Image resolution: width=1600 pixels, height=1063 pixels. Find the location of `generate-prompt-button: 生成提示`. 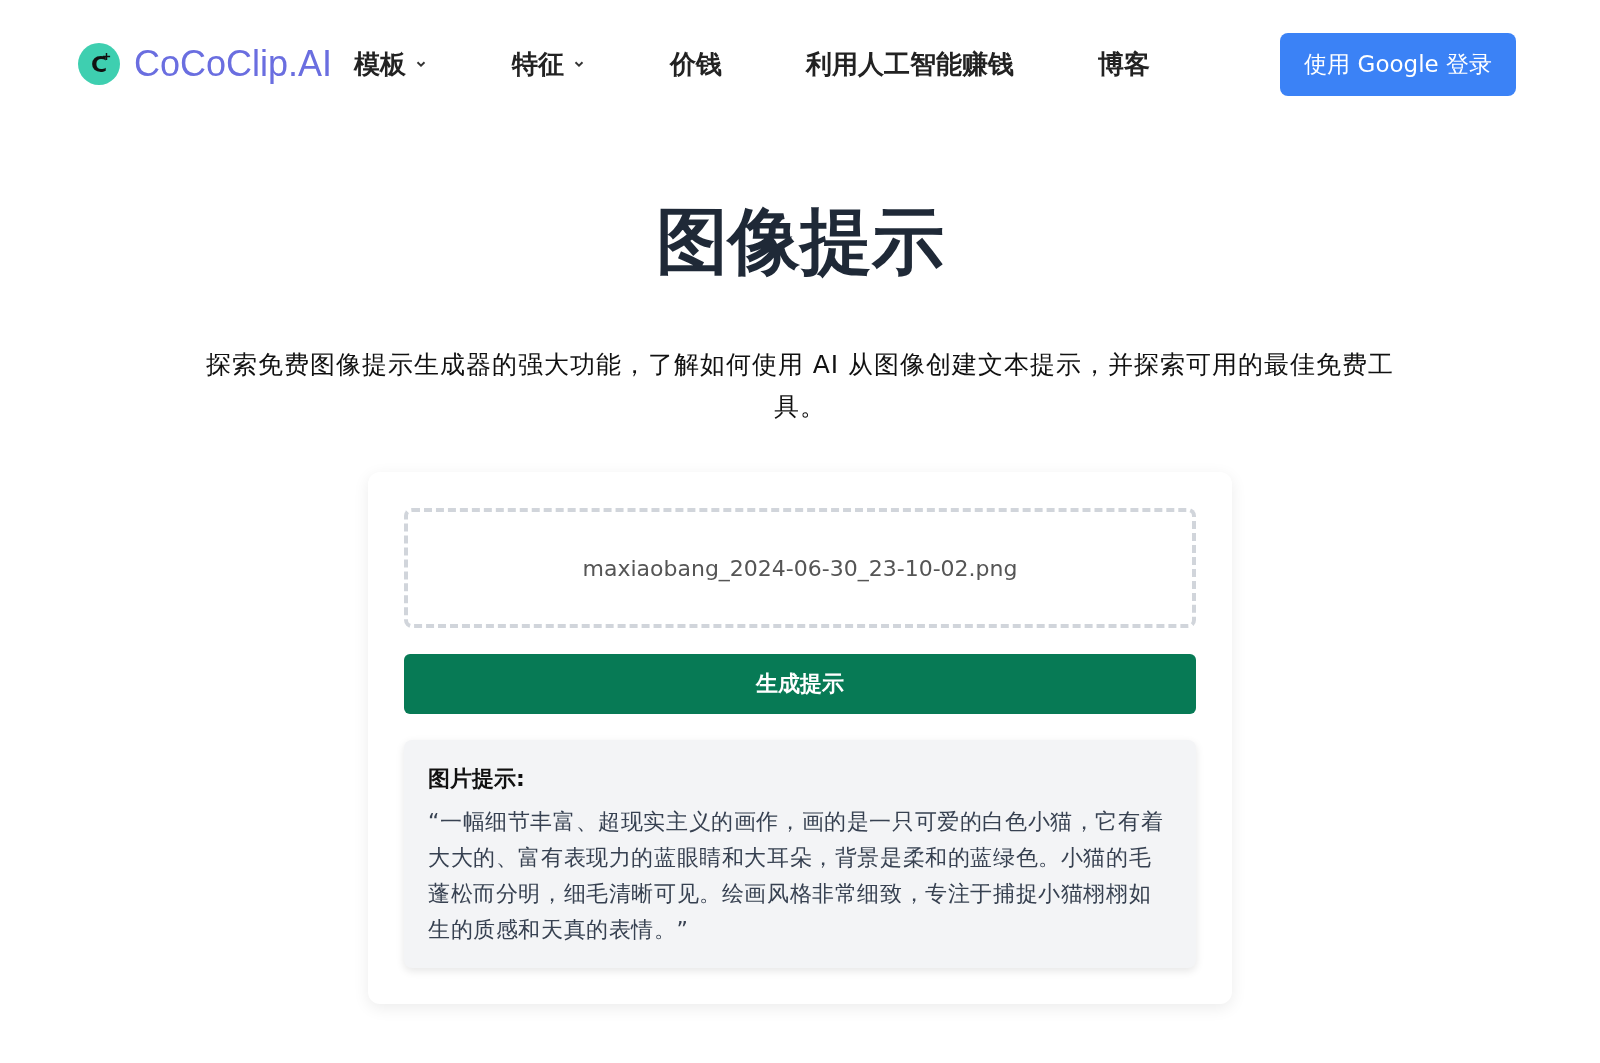

generate-prompt-button: 生成提示 is located at coordinates (800, 684).